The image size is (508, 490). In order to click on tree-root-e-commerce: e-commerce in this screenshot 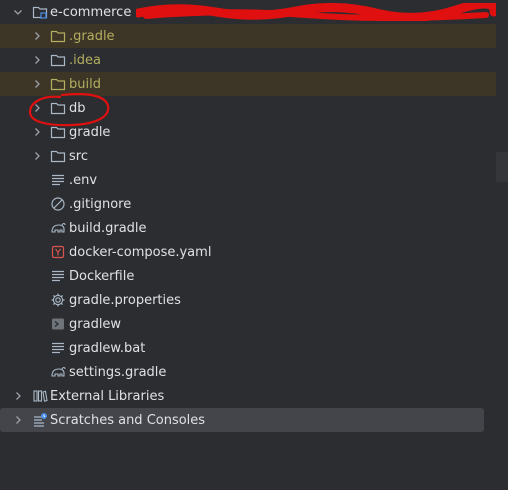, I will do `click(248, 12)`.